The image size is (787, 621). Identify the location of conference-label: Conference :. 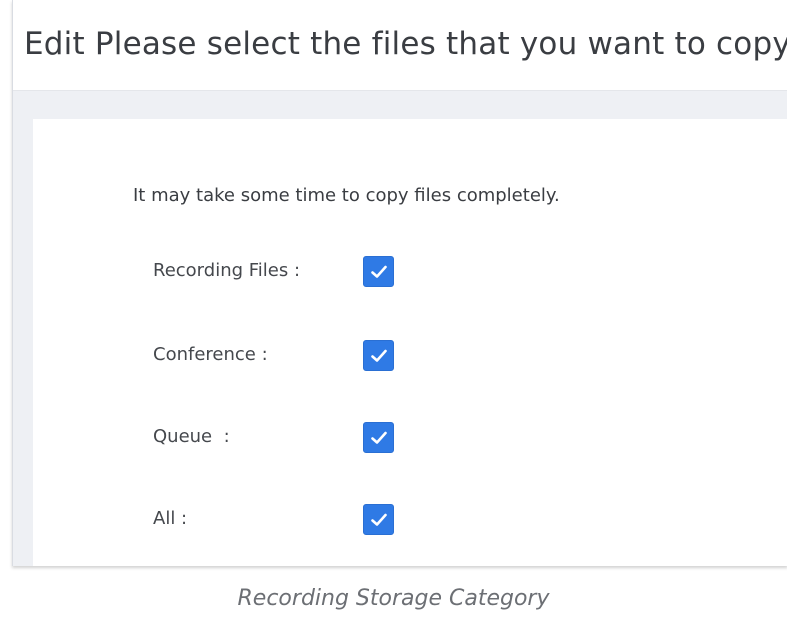
(210, 354).